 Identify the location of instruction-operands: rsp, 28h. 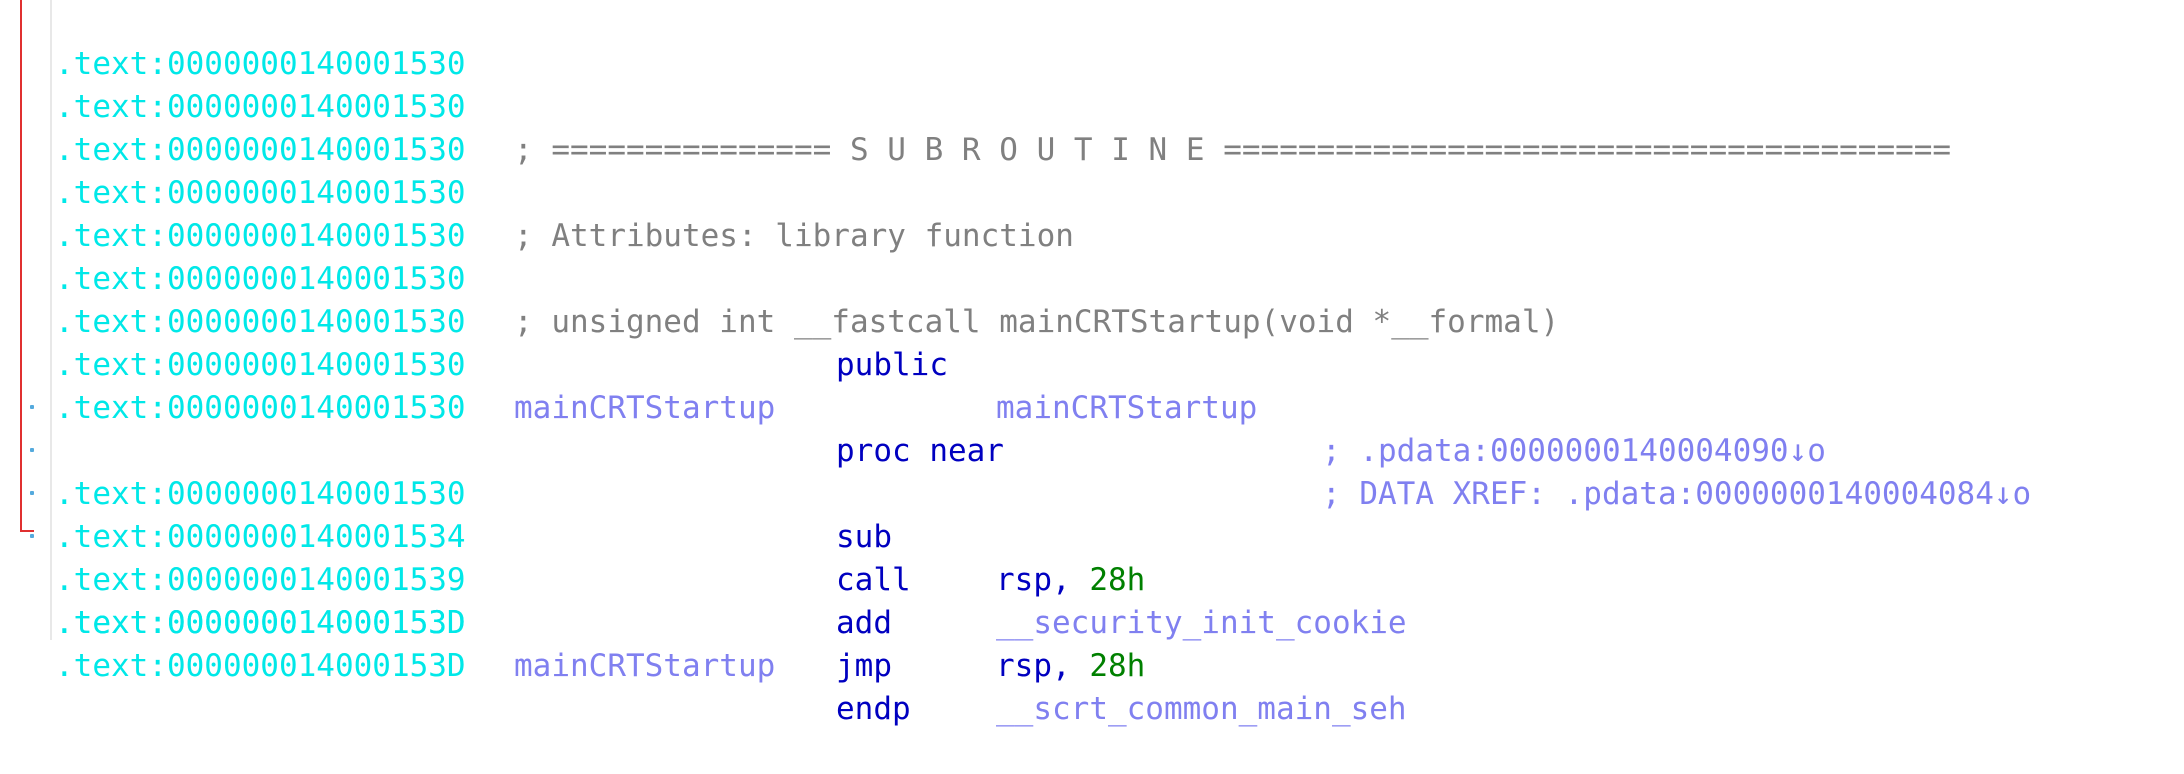
(1070, 666).